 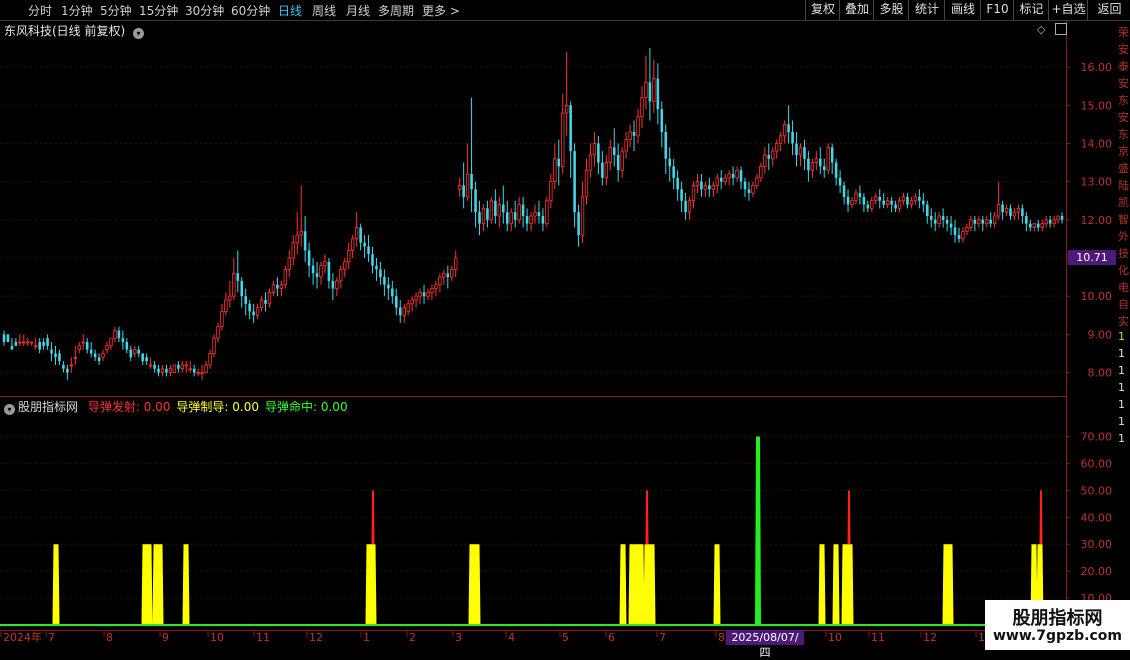 I want to click on period-tab-3: 15分钟, so click(x=158, y=10).